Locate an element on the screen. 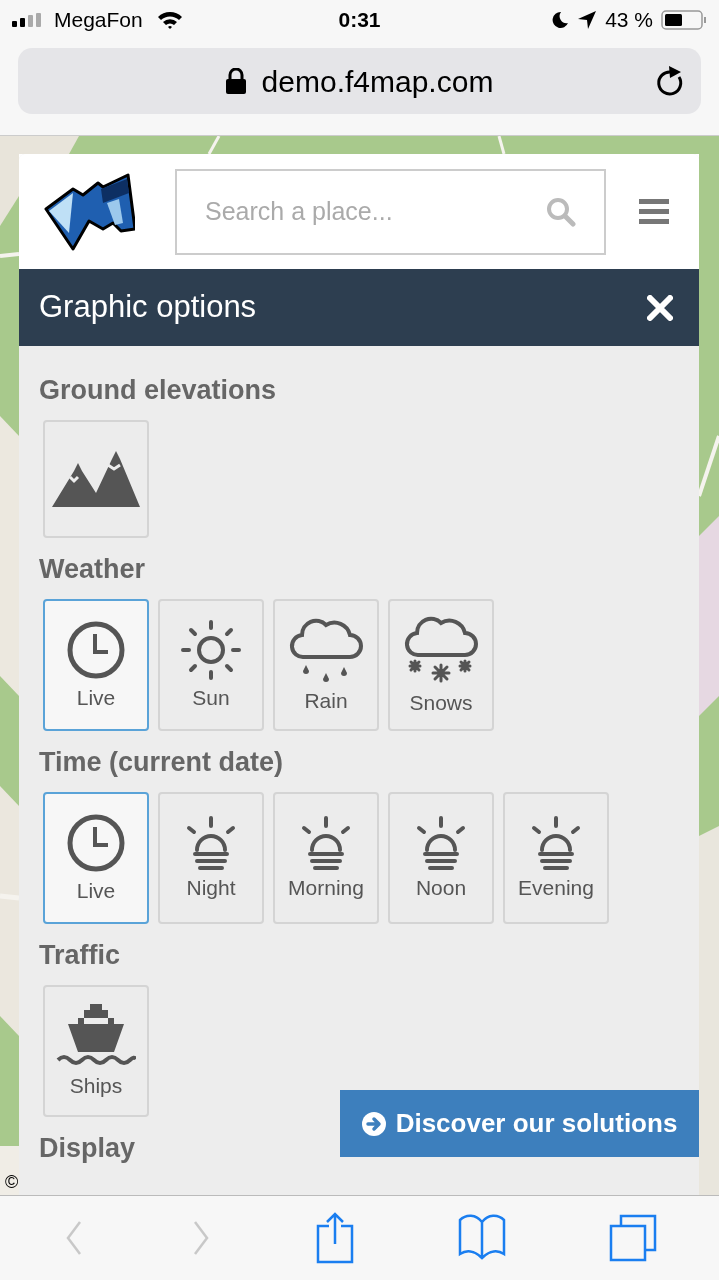  tabs-icon is located at coordinates (633, 1238).